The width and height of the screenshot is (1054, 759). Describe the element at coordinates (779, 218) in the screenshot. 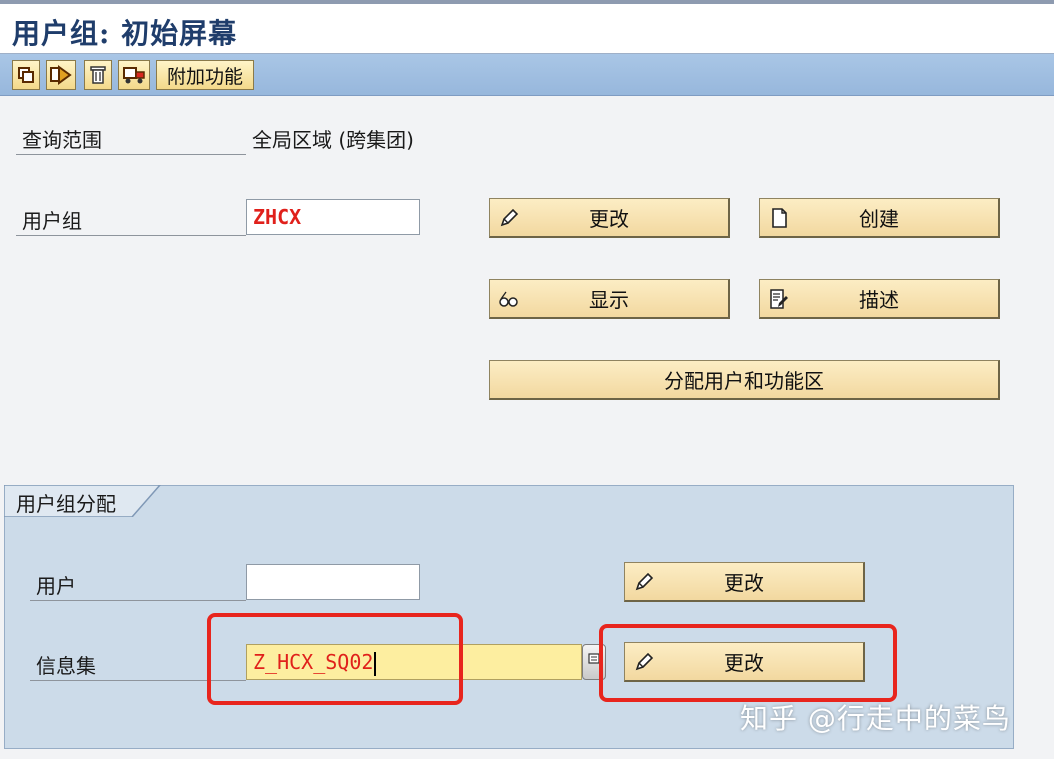

I see `new-document-icon` at that location.